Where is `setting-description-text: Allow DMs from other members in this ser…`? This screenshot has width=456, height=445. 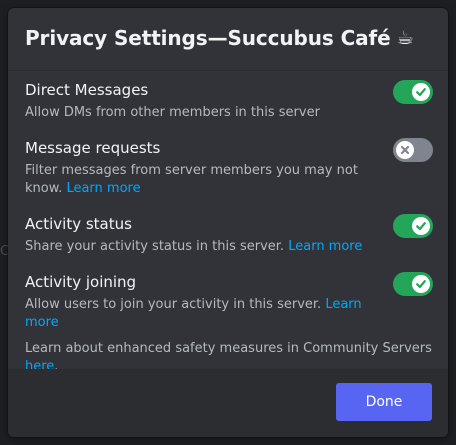 setting-description-text: Allow DMs from other members in this ser… is located at coordinates (172, 112).